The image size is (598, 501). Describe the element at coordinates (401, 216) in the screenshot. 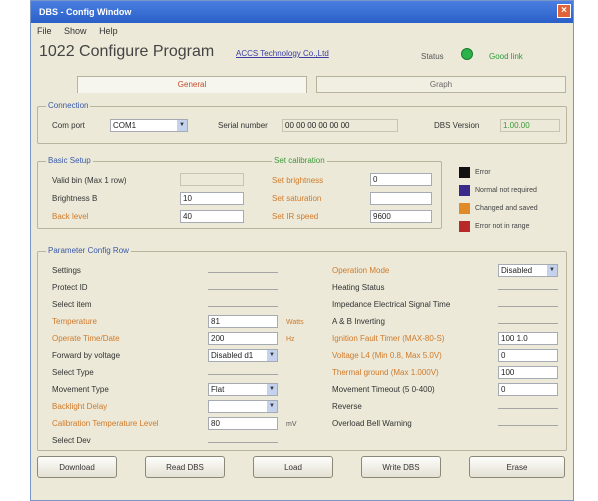

I see `set-ir-speed-field: 9600` at that location.